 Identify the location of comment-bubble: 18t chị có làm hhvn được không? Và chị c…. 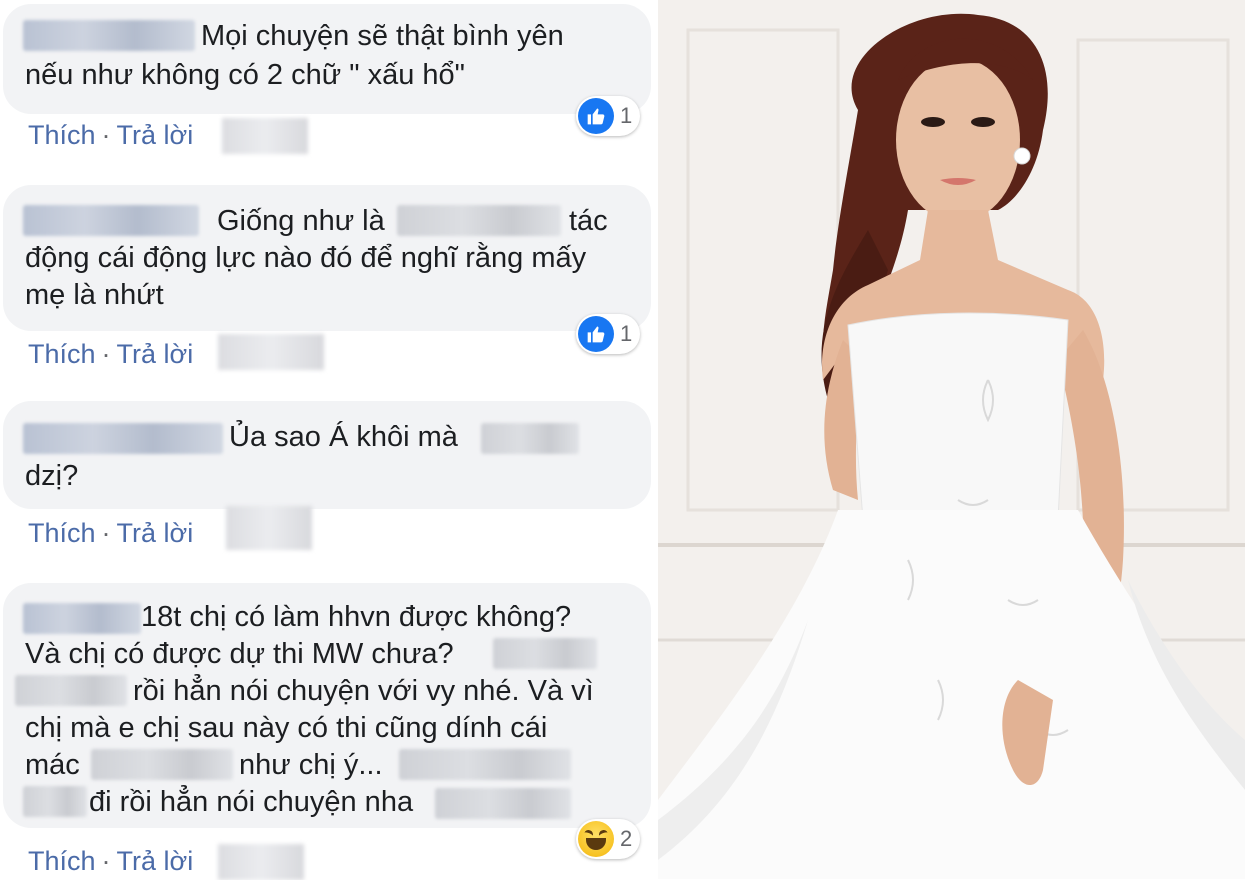
(327, 705).